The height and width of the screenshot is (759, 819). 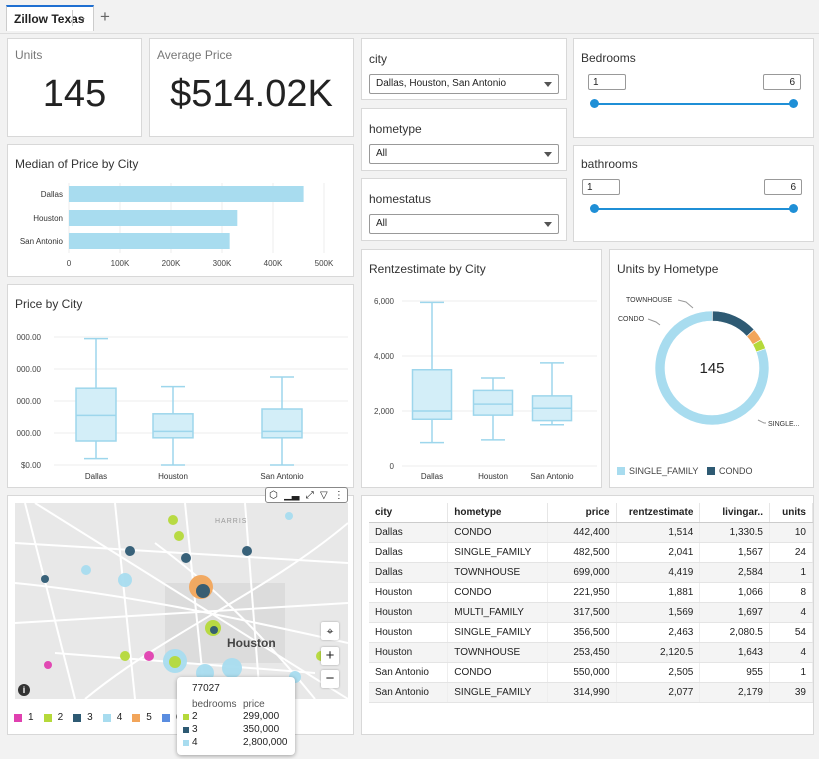 What do you see at coordinates (591, 532) in the screenshot?
I see `table-row: Dallas CONDO 442,400 1,514 1,330.5 10` at bounding box center [591, 532].